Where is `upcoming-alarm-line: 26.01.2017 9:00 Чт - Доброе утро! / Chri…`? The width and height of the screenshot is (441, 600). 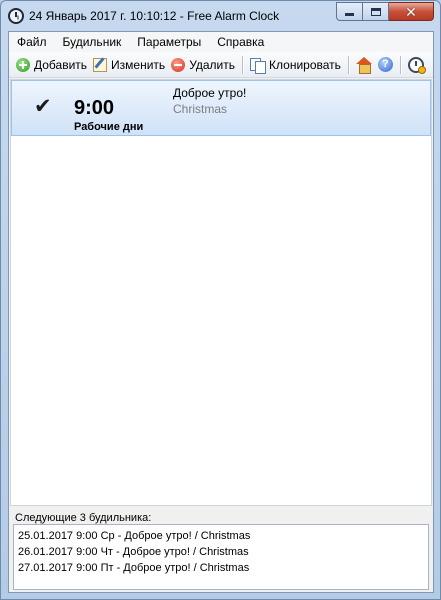 upcoming-alarm-line: 26.01.2017 9:00 Чт - Доброе утро! / Chri… is located at coordinates (133, 552).